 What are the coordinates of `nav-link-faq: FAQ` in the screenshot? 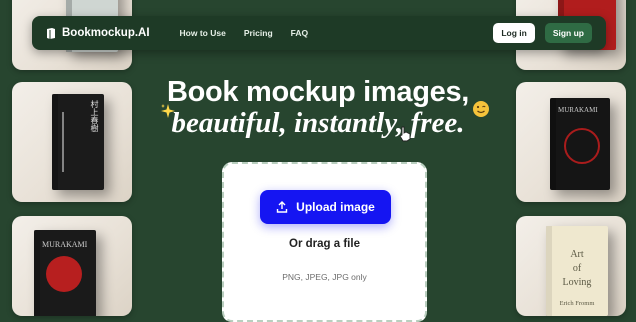 It's located at (299, 33).